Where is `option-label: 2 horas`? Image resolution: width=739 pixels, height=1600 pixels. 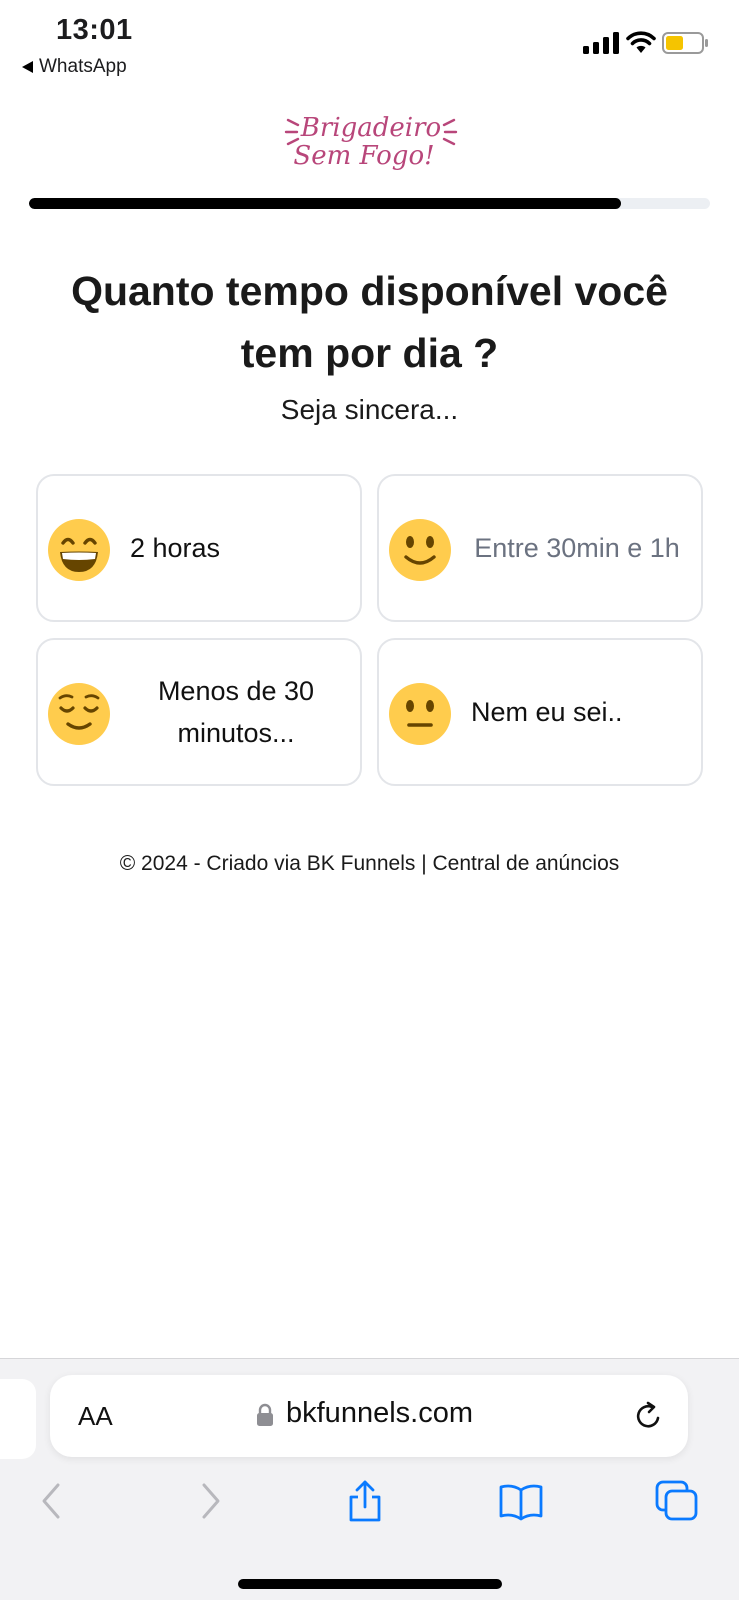 option-label: 2 horas is located at coordinates (175, 548).